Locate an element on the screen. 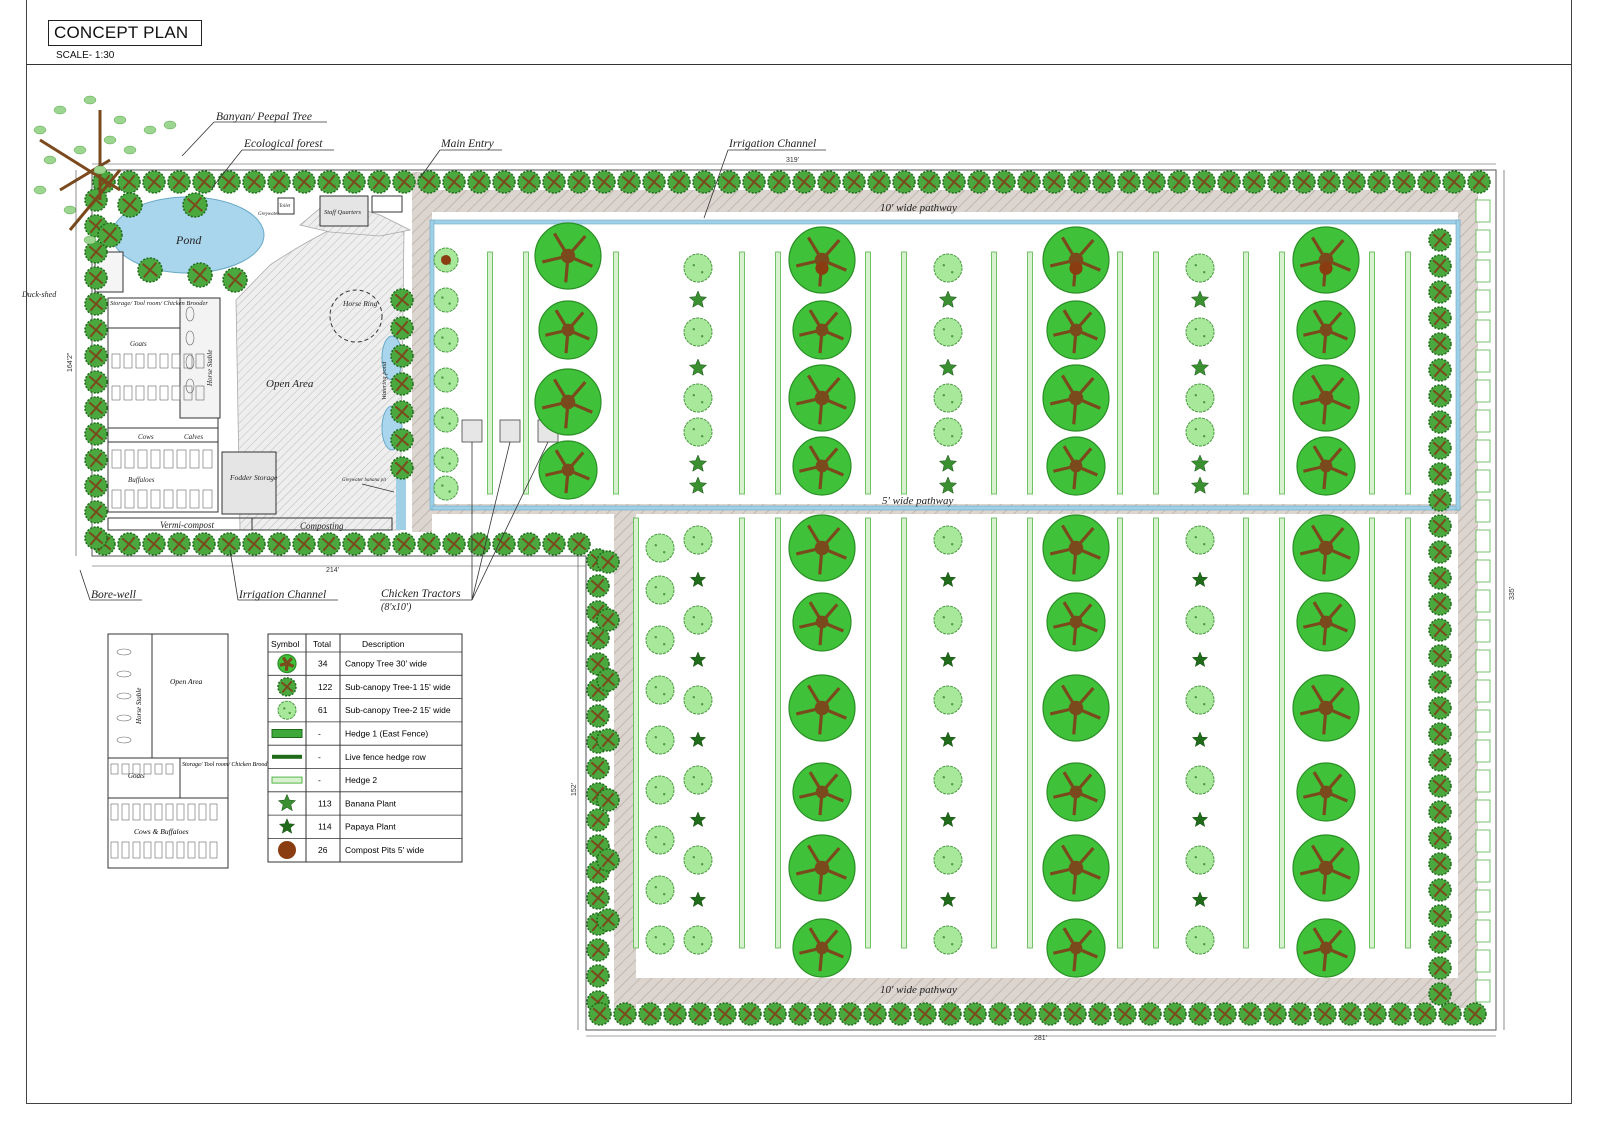 The height and width of the screenshot is (1130, 1600). legend-header-symbol: Symbol is located at coordinates (285, 644).